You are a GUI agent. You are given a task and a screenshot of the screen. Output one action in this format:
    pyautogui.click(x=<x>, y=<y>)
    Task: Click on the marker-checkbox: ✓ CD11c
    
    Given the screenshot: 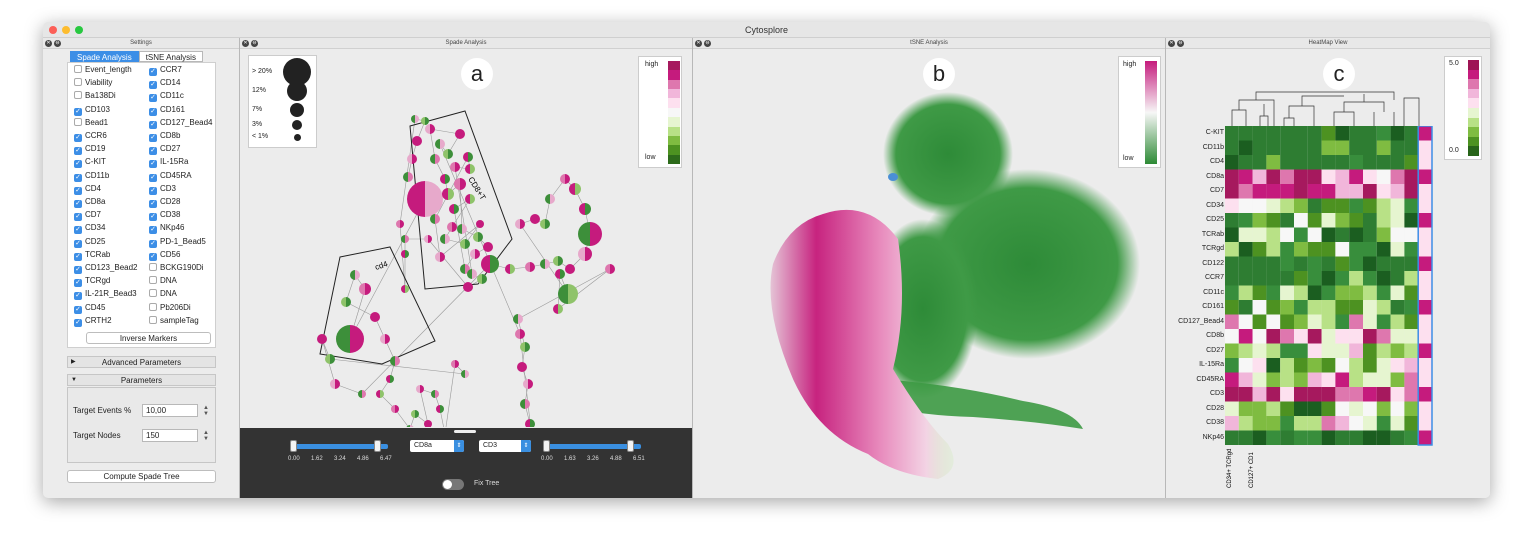 What is the action you would take?
    pyautogui.click(x=166, y=96)
    